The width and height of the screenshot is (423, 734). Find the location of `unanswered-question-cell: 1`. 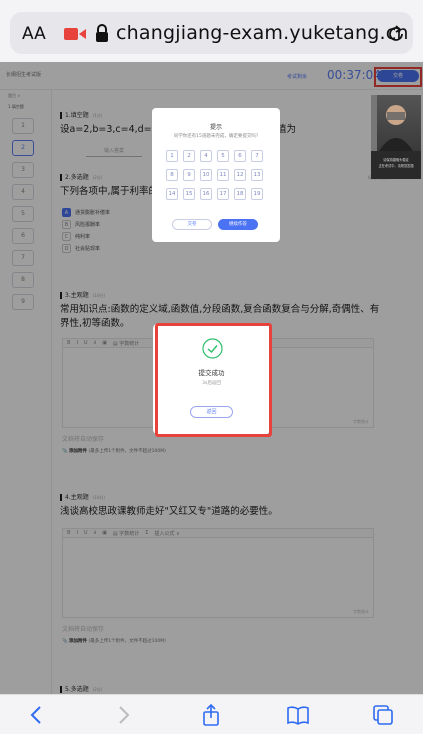

unanswered-question-cell: 1 is located at coordinates (172, 156).